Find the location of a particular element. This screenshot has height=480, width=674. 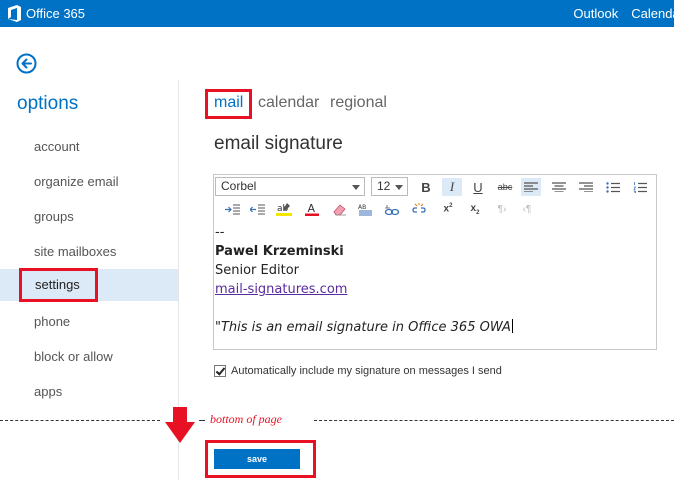

sidebar-item-block-or-allow: block or allow is located at coordinates (97, 357).